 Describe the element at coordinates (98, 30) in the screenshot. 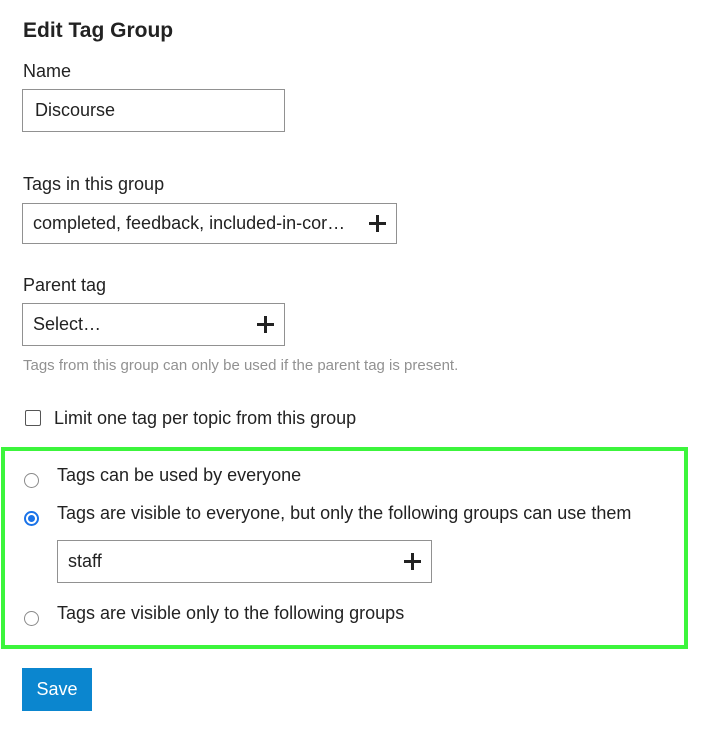

I see `page-title: Edit Tag Group` at that location.